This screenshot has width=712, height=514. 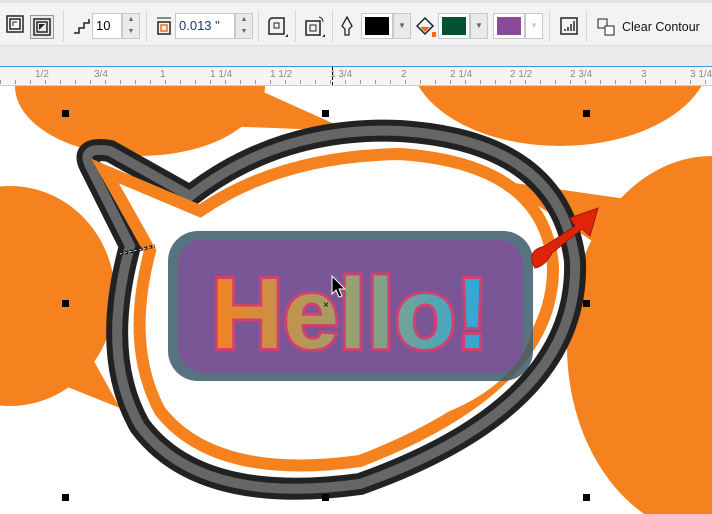 I want to click on clear-contour-icon, so click(x=606, y=27).